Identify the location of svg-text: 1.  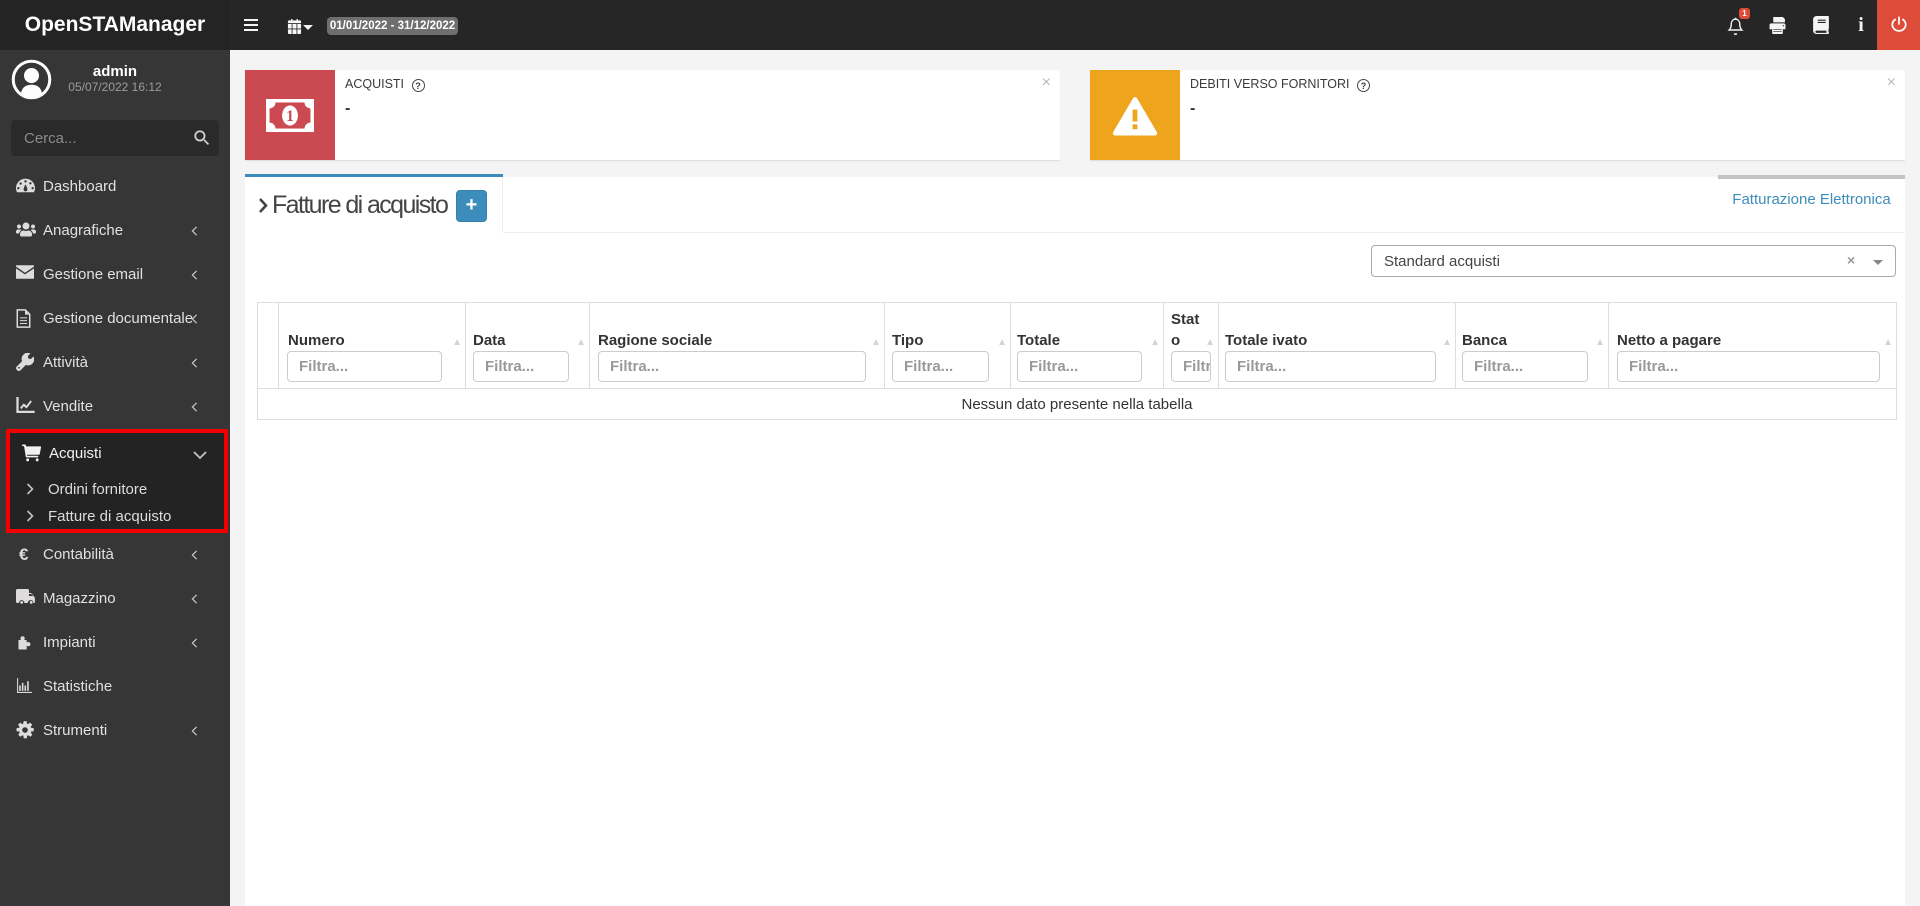
(290, 116).